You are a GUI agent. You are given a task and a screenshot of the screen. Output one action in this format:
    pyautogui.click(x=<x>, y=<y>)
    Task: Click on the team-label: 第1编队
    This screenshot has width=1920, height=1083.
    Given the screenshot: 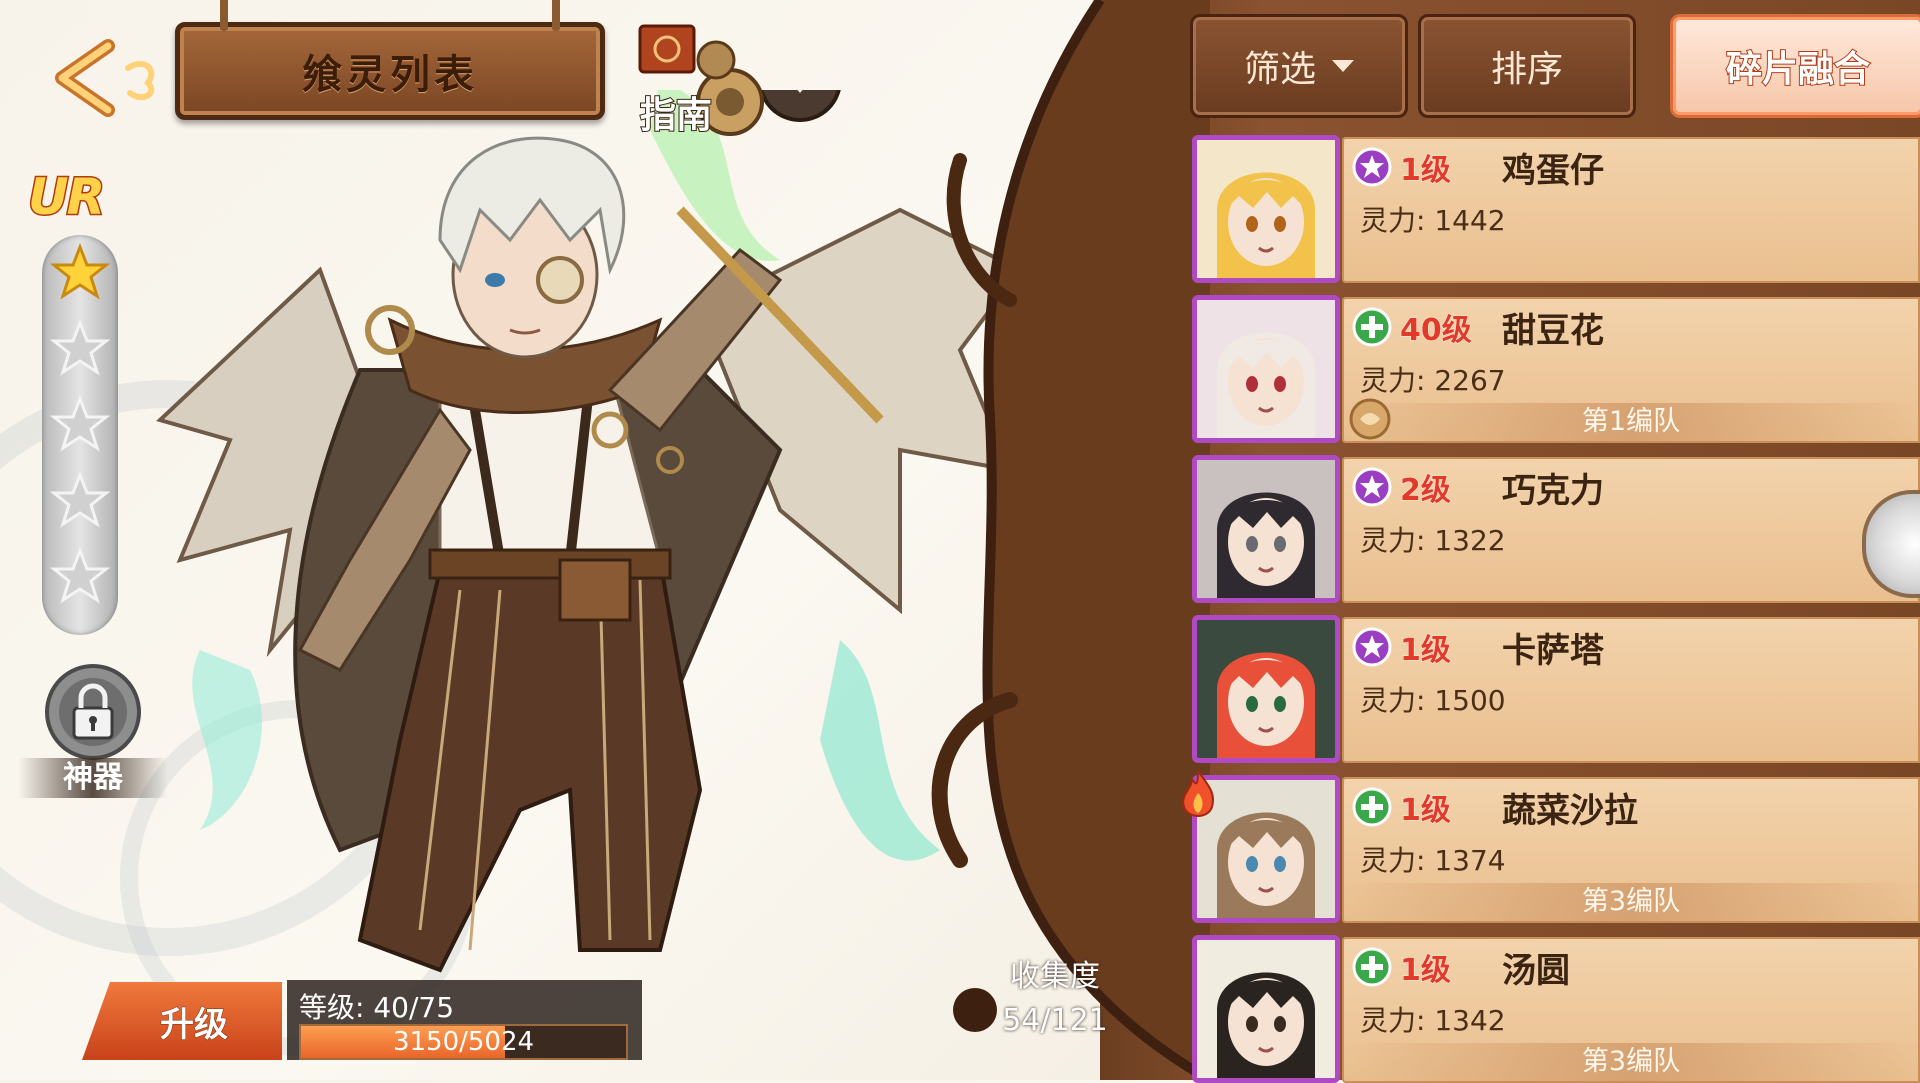 What is the action you would take?
    pyautogui.click(x=1631, y=422)
    